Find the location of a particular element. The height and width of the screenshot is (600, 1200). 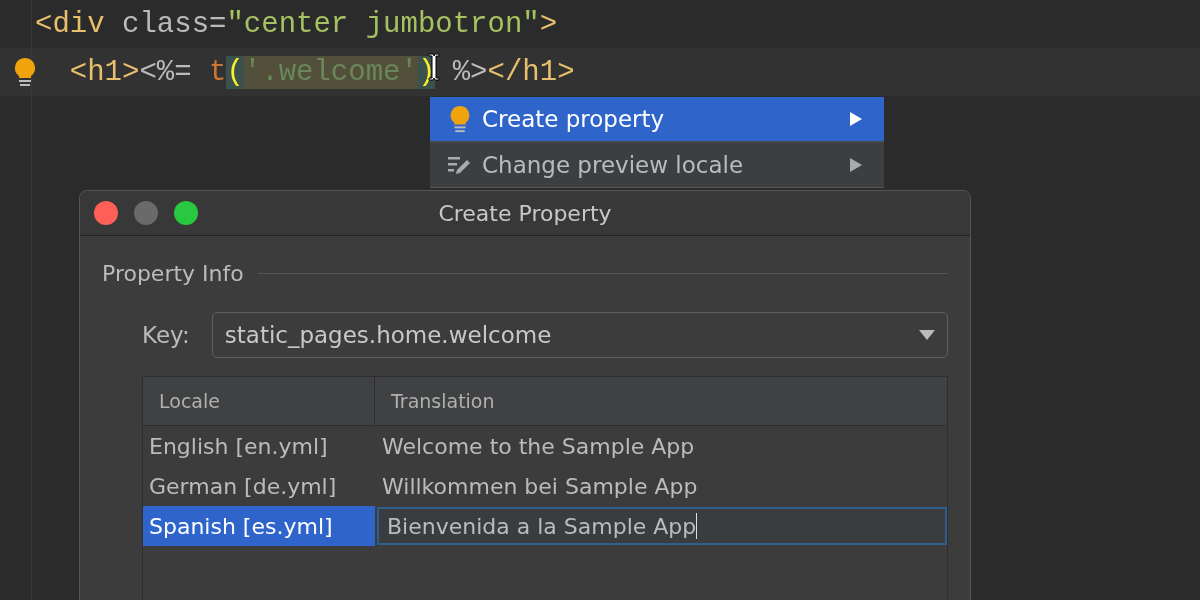

code-token: t is located at coordinates (218, 72).